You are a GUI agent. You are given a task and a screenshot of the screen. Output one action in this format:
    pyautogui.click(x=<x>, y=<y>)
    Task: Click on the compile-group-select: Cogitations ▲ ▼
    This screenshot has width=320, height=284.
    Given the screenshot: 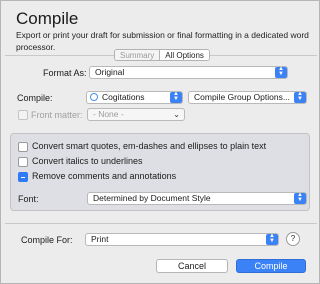 What is the action you would take?
    pyautogui.click(x=134, y=97)
    